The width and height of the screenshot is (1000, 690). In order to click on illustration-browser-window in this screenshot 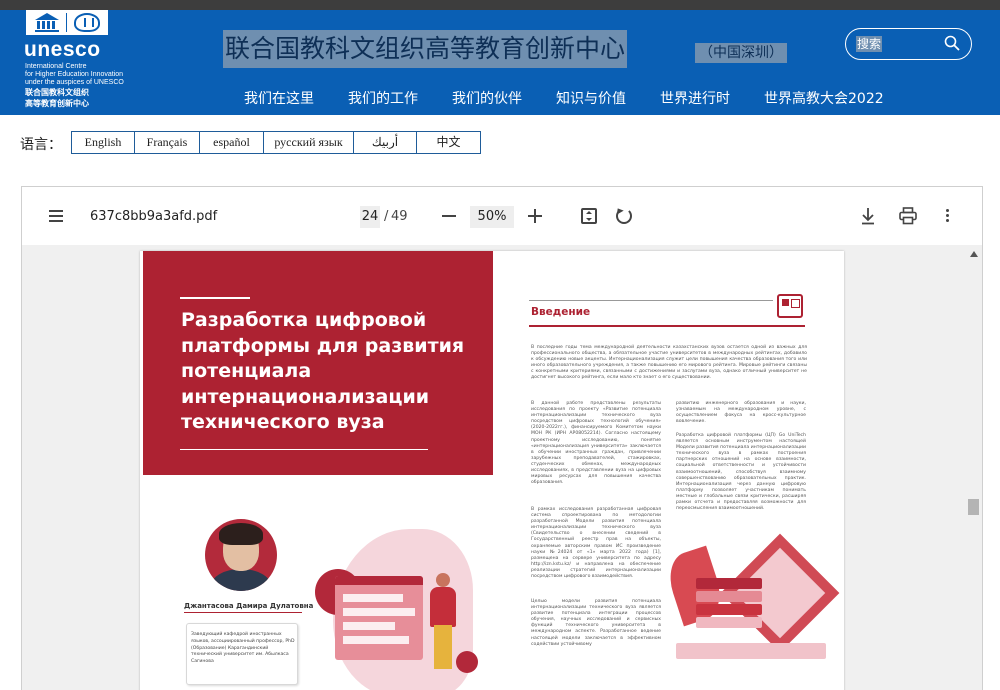, I will do `click(379, 618)`.